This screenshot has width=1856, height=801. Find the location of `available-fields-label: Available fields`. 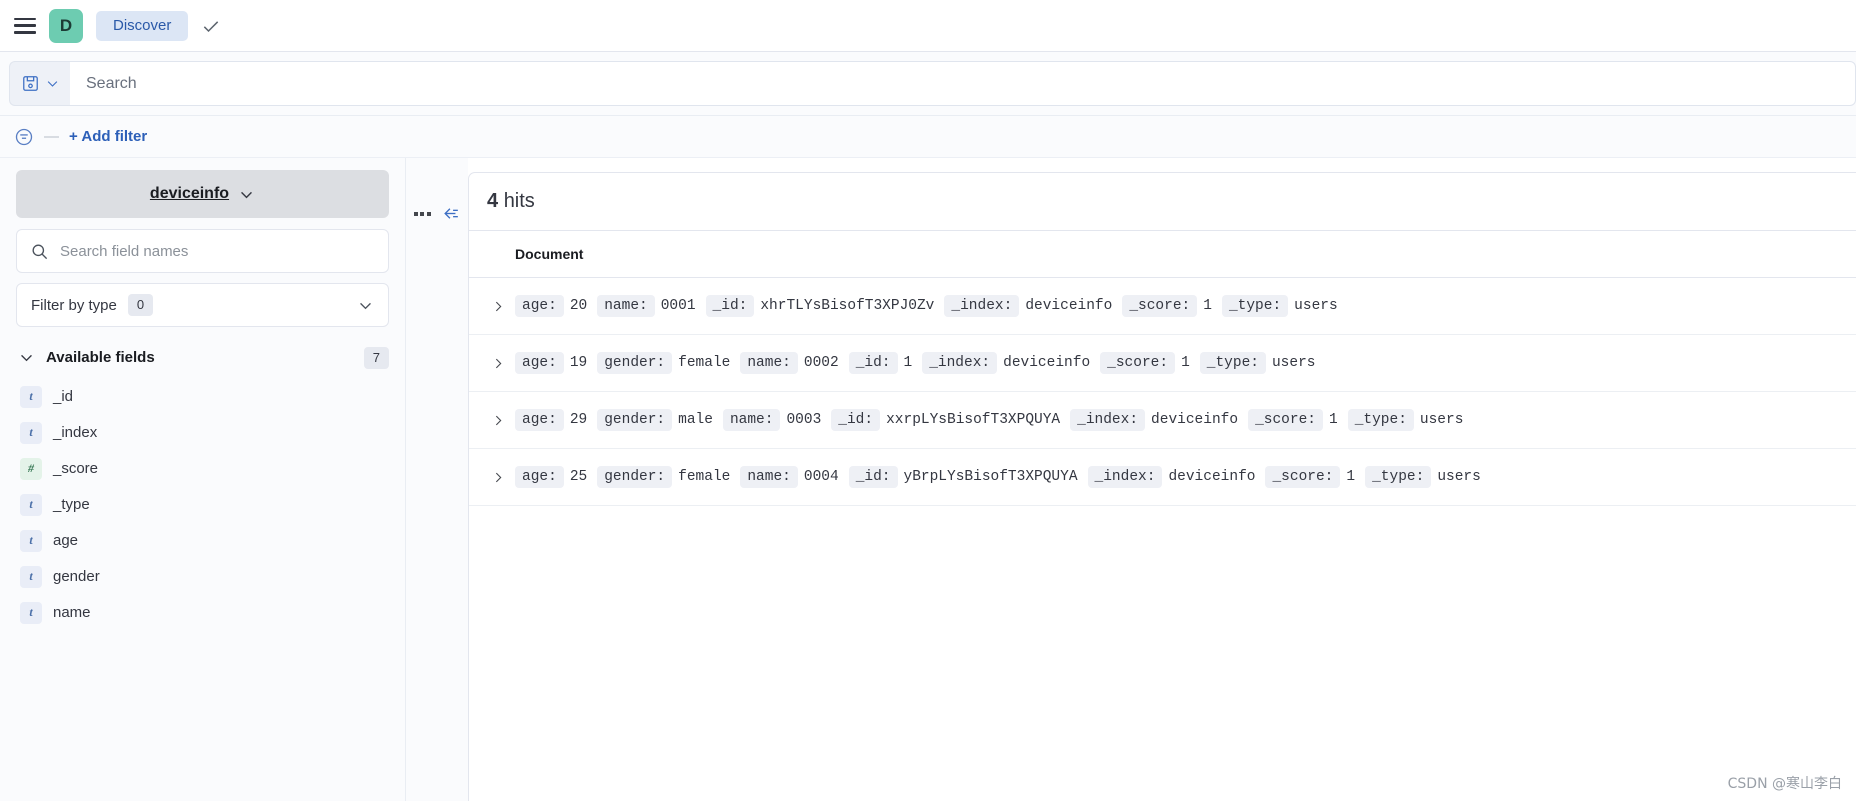

available-fields-label: Available fields is located at coordinates (100, 358).